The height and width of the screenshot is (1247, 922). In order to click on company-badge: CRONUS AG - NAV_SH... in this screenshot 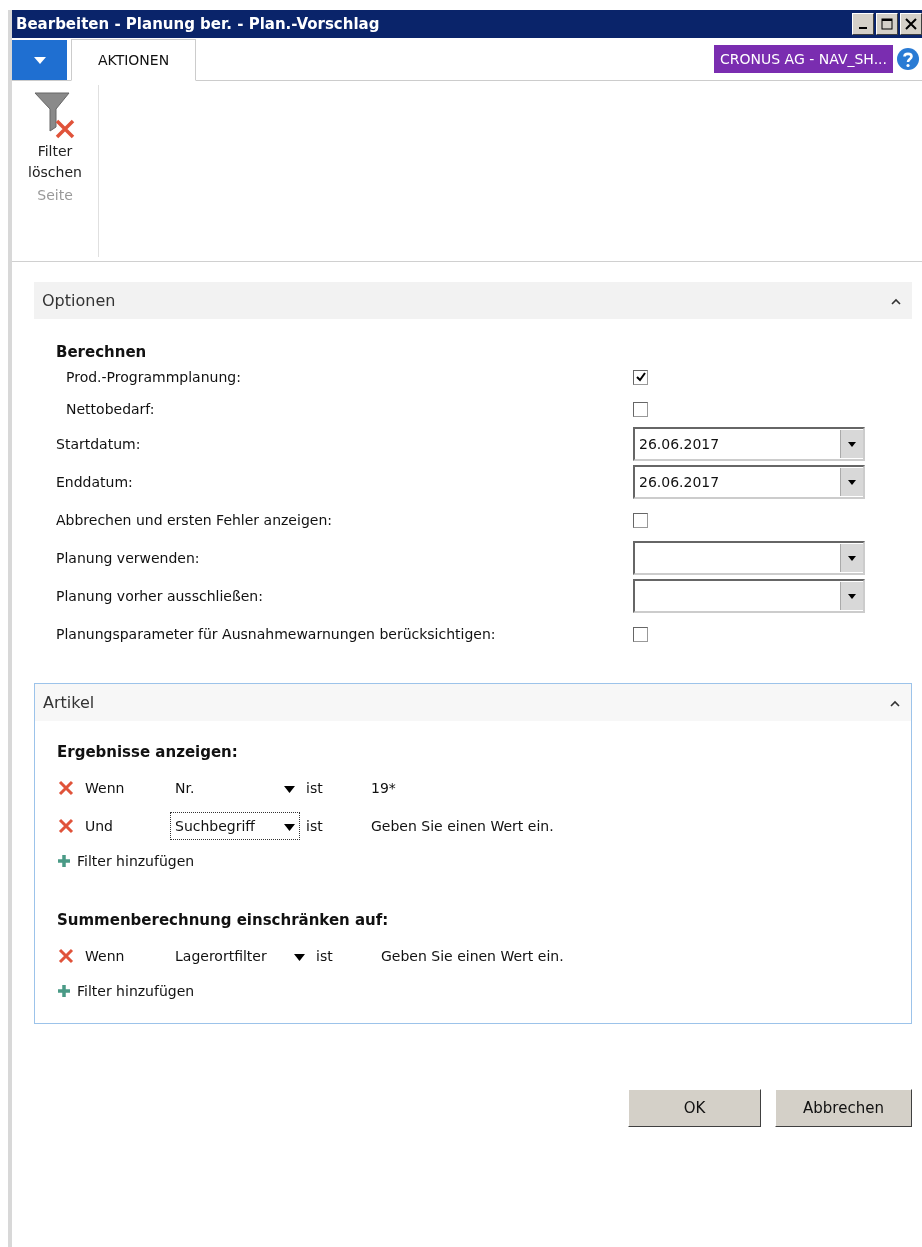, I will do `click(803, 59)`.